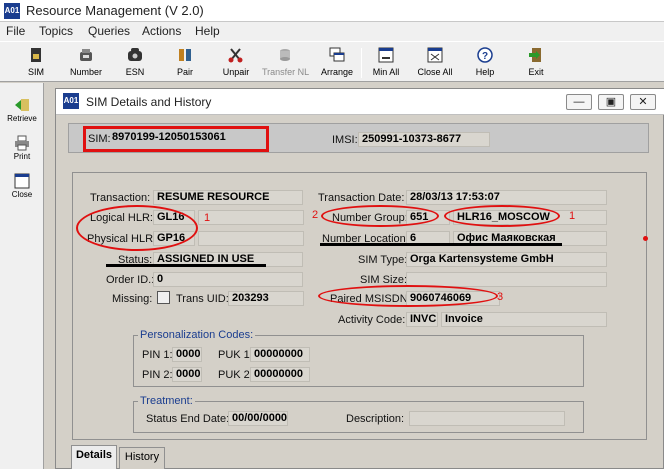 This screenshot has width=664, height=469. I want to click on number-button-label: Number, so click(85, 72).